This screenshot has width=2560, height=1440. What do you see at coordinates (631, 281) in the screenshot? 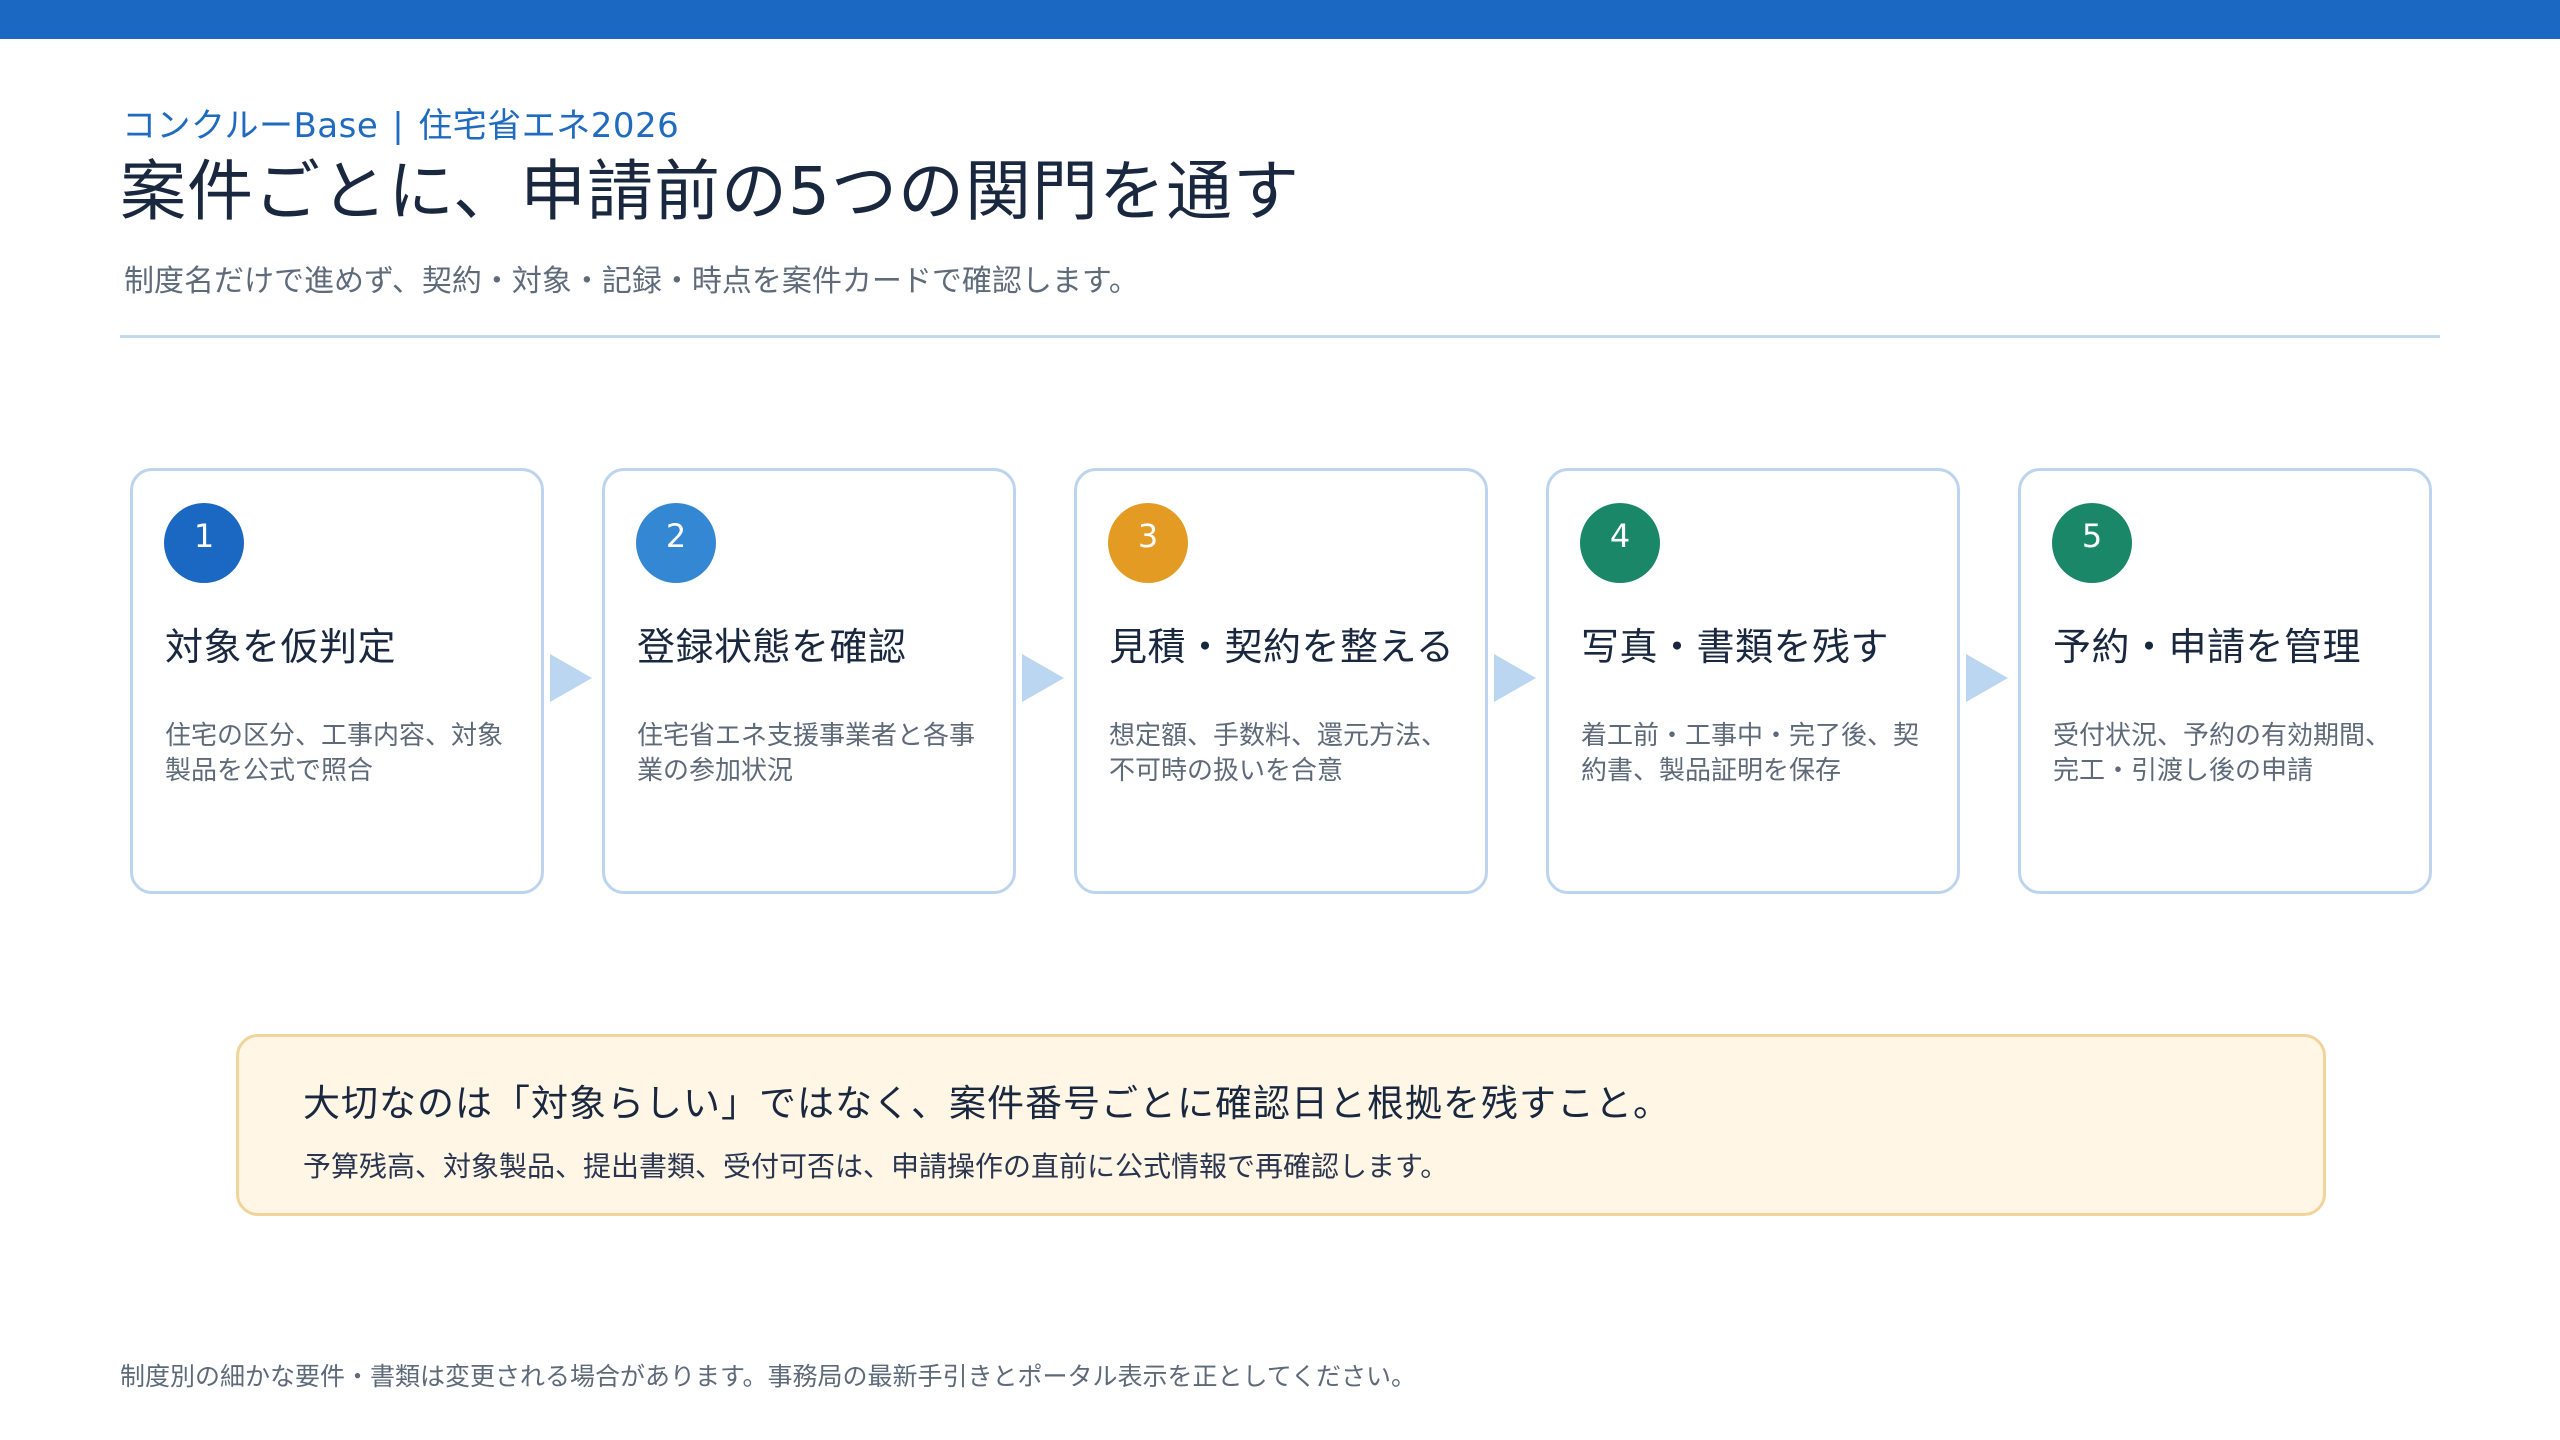
I see `page-subtitle: 制度名だけで進めず、契約・対象・記録・時点を案件カードで確認します。` at bounding box center [631, 281].